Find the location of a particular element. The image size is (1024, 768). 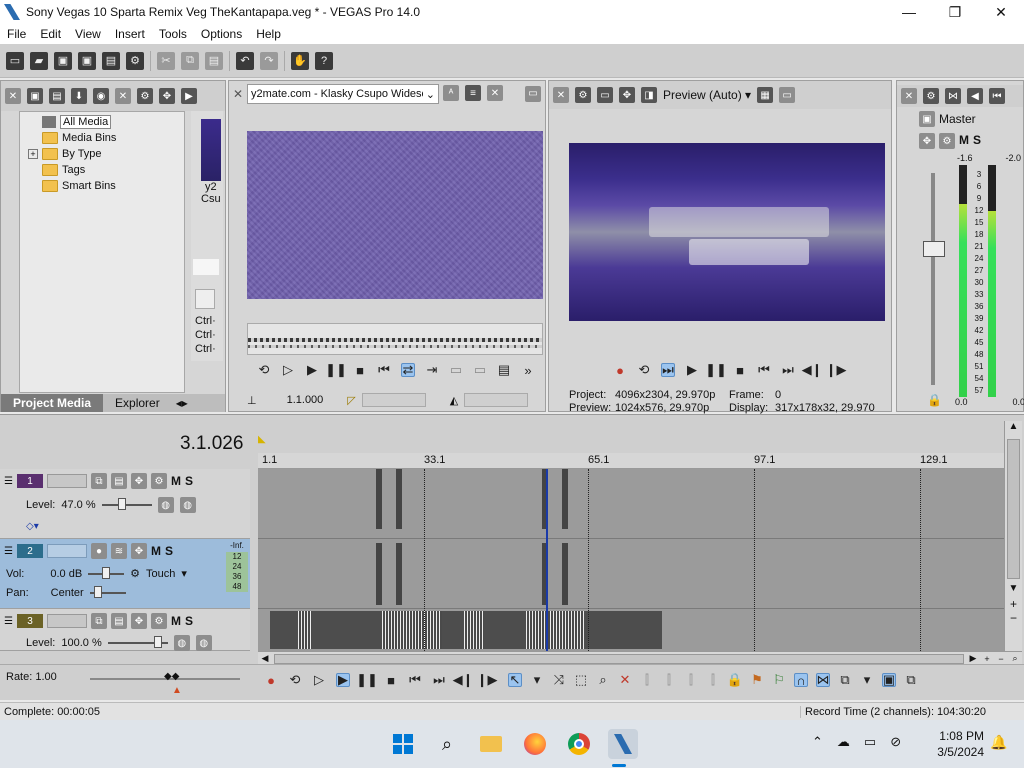

expand-keyframes-icon: ◇▾ is located at coordinates (32, 526).